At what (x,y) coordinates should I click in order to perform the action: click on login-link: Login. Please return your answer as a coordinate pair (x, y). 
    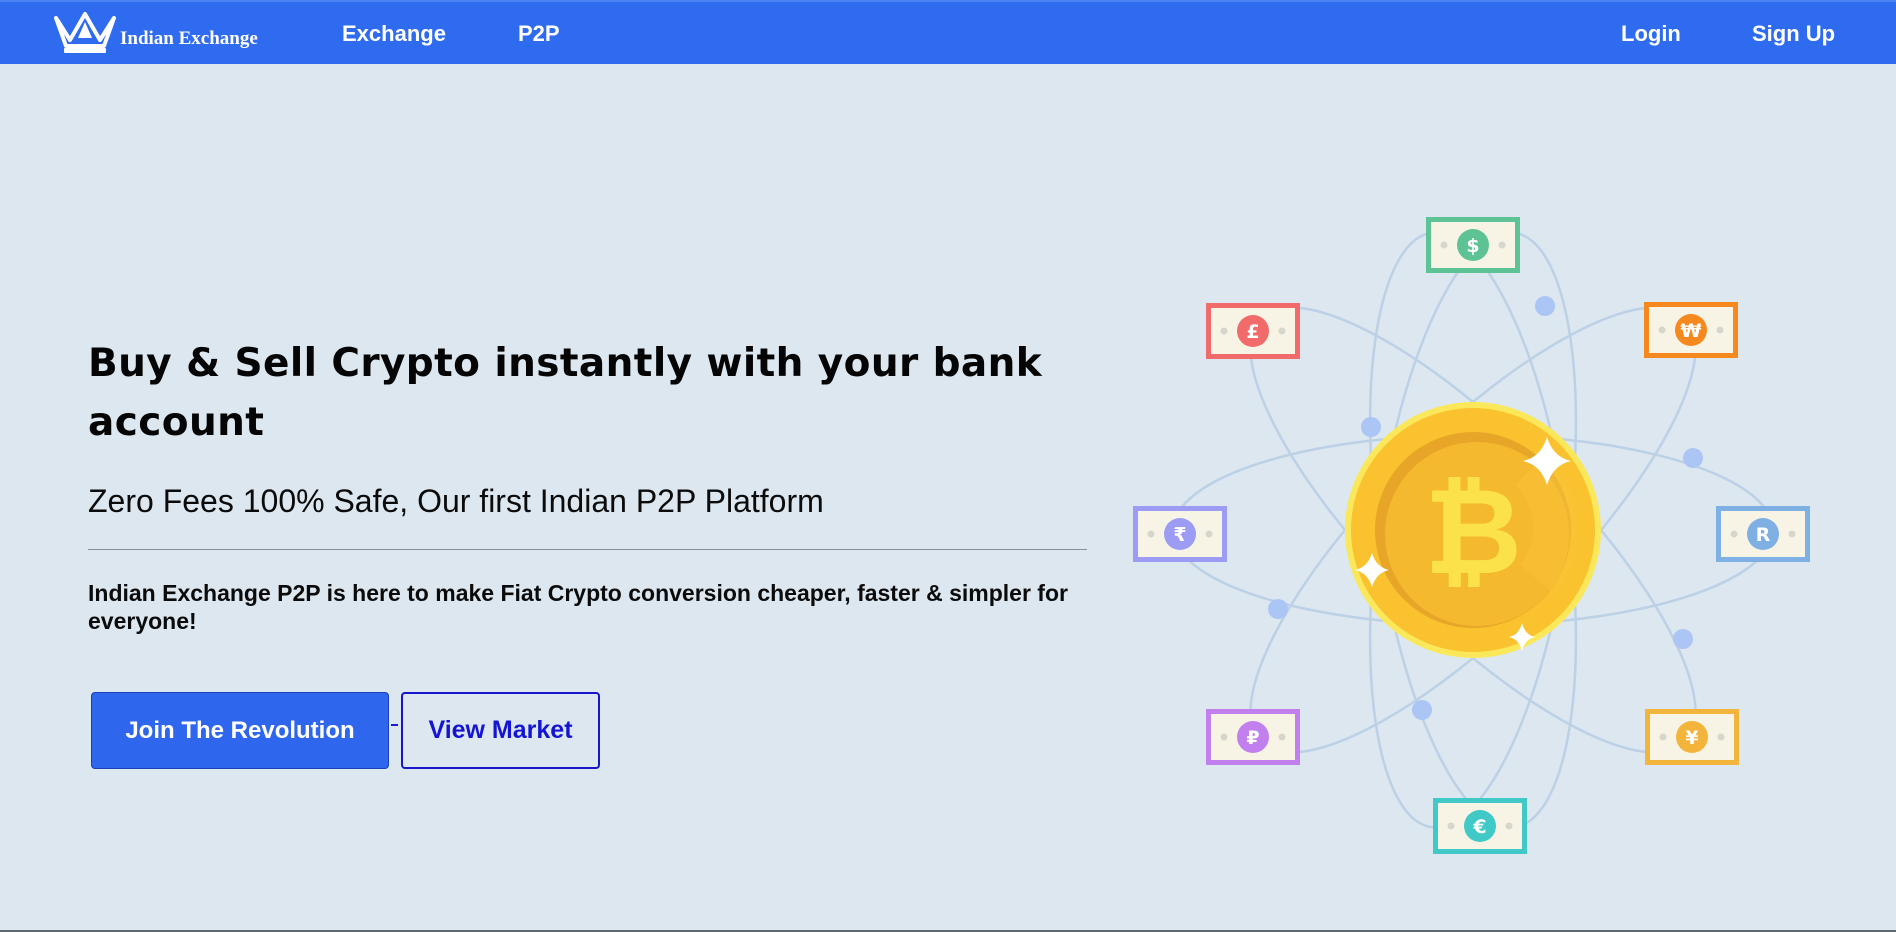
    Looking at the image, I should click on (1651, 34).